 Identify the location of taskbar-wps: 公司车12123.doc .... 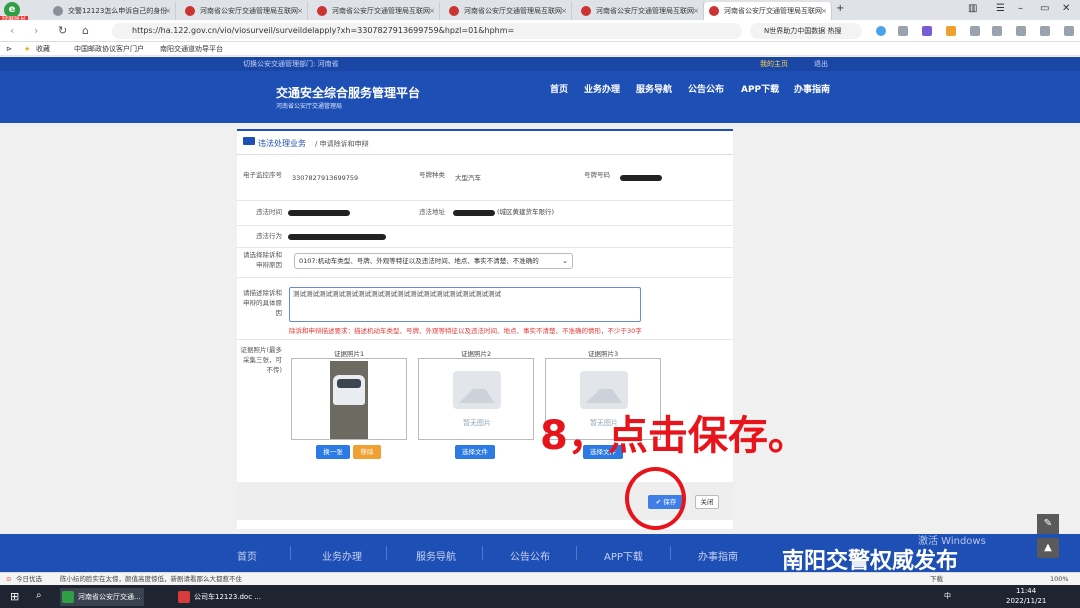
(224, 597).